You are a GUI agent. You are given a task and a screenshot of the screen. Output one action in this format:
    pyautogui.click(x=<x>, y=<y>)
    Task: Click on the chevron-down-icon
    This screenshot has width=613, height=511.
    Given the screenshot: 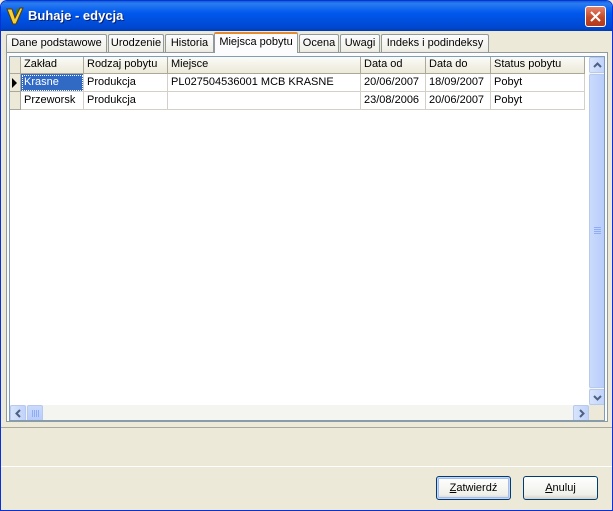 What is the action you would take?
    pyautogui.click(x=597, y=398)
    